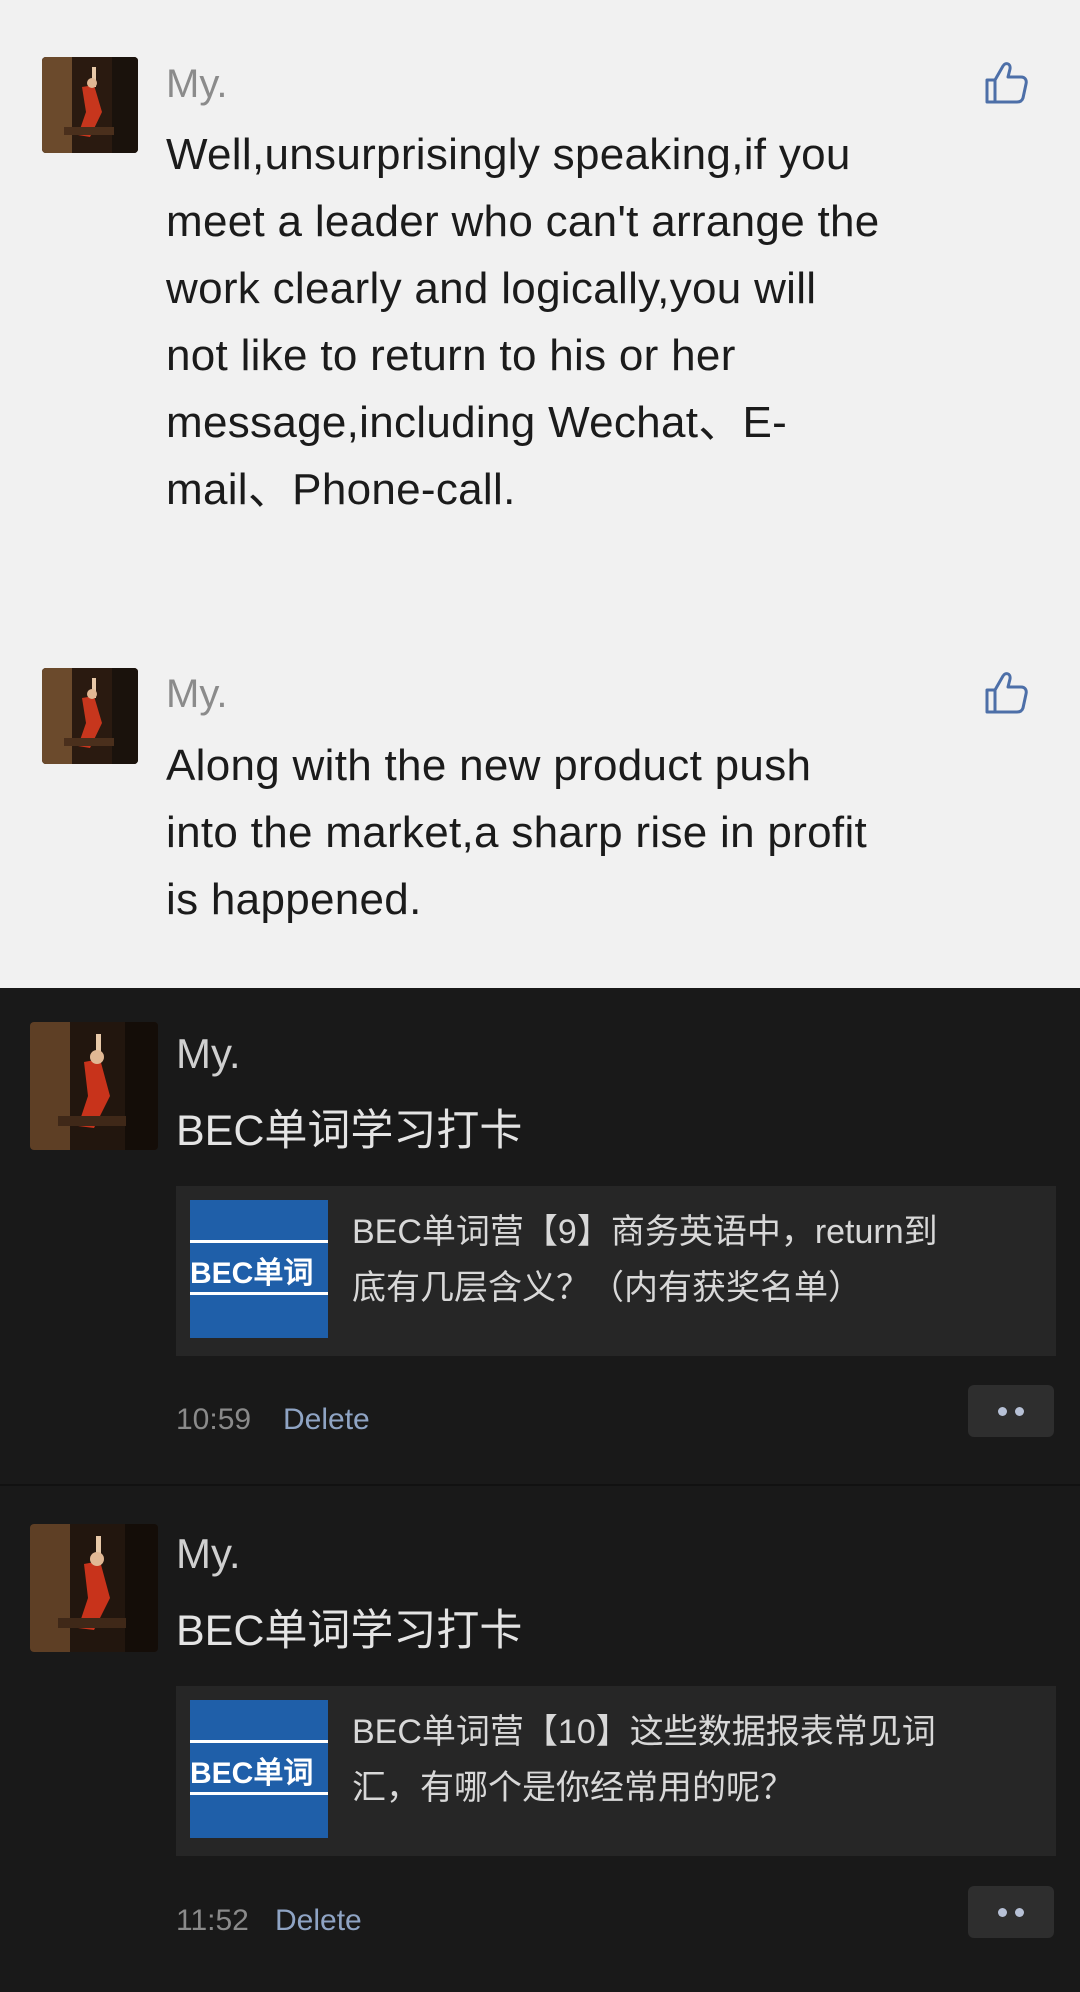 The image size is (1080, 1992). I want to click on shared-link-card: BEC单词 BEC单词营【10】这些数据报表常见词 汇，有哪个是你经常用的呢？, so click(616, 1771).